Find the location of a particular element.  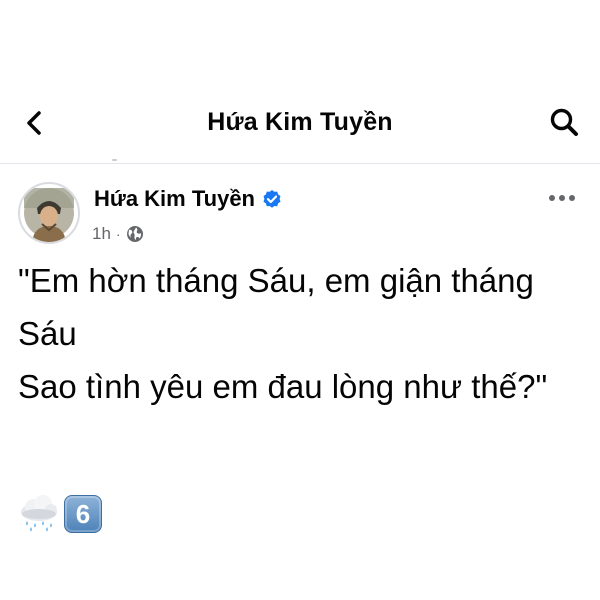

scroll-indicator is located at coordinates (114, 160).